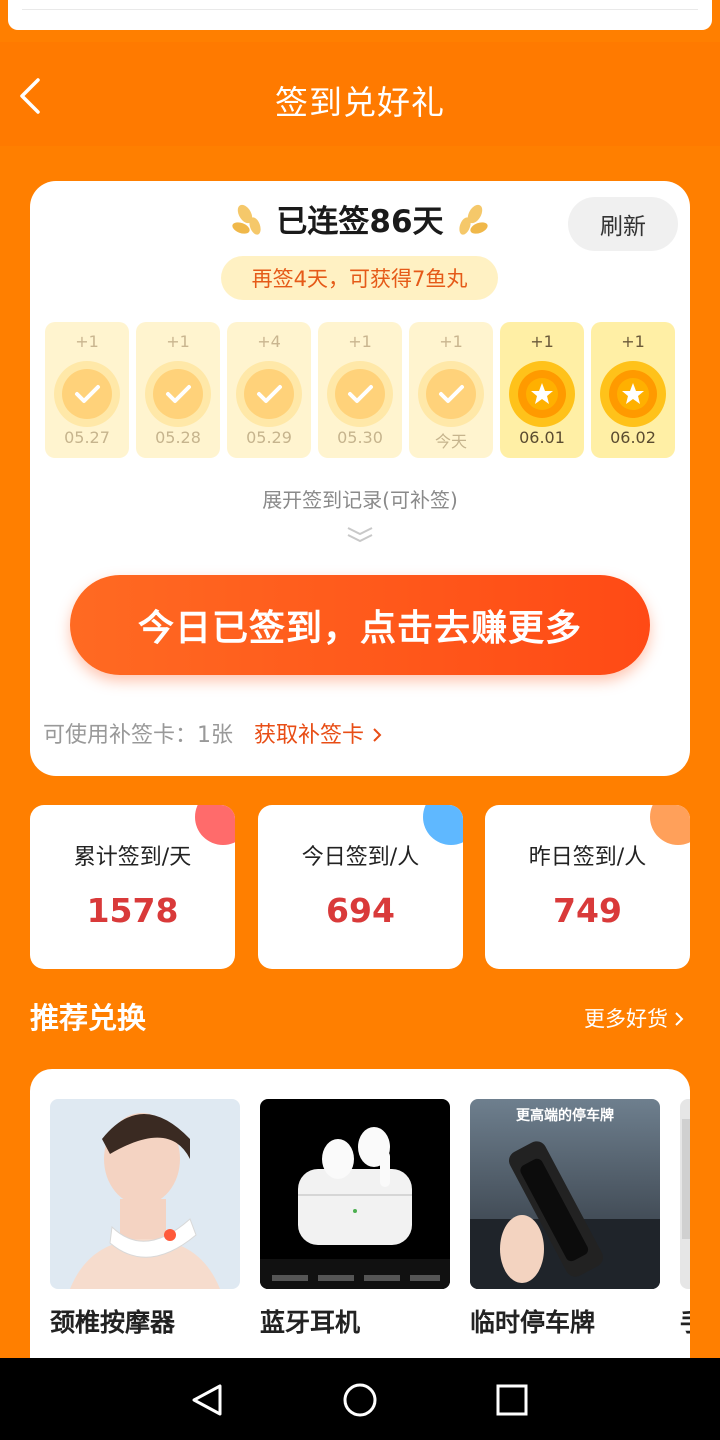  What do you see at coordinates (246, 219) in the screenshot?
I see `laurel-left-icon` at bounding box center [246, 219].